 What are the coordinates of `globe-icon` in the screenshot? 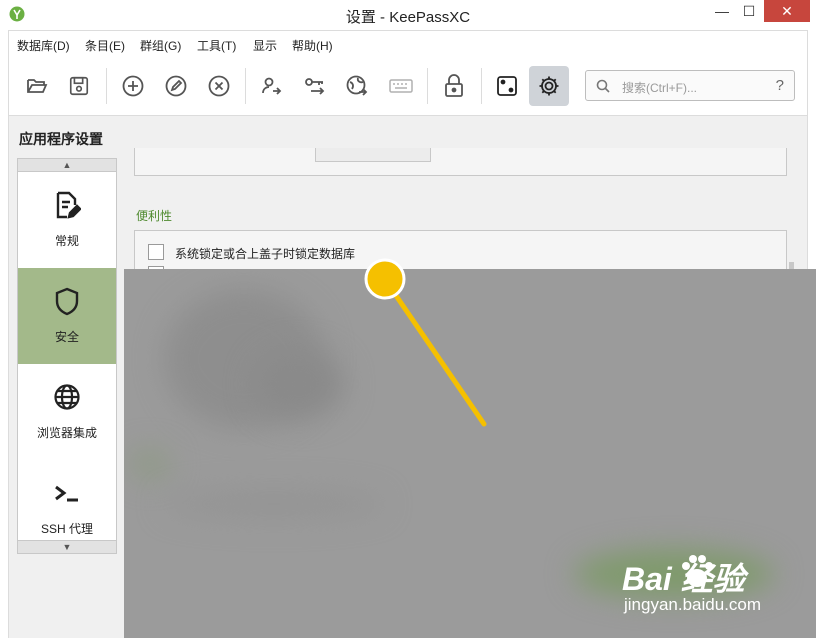 It's located at (67, 397).